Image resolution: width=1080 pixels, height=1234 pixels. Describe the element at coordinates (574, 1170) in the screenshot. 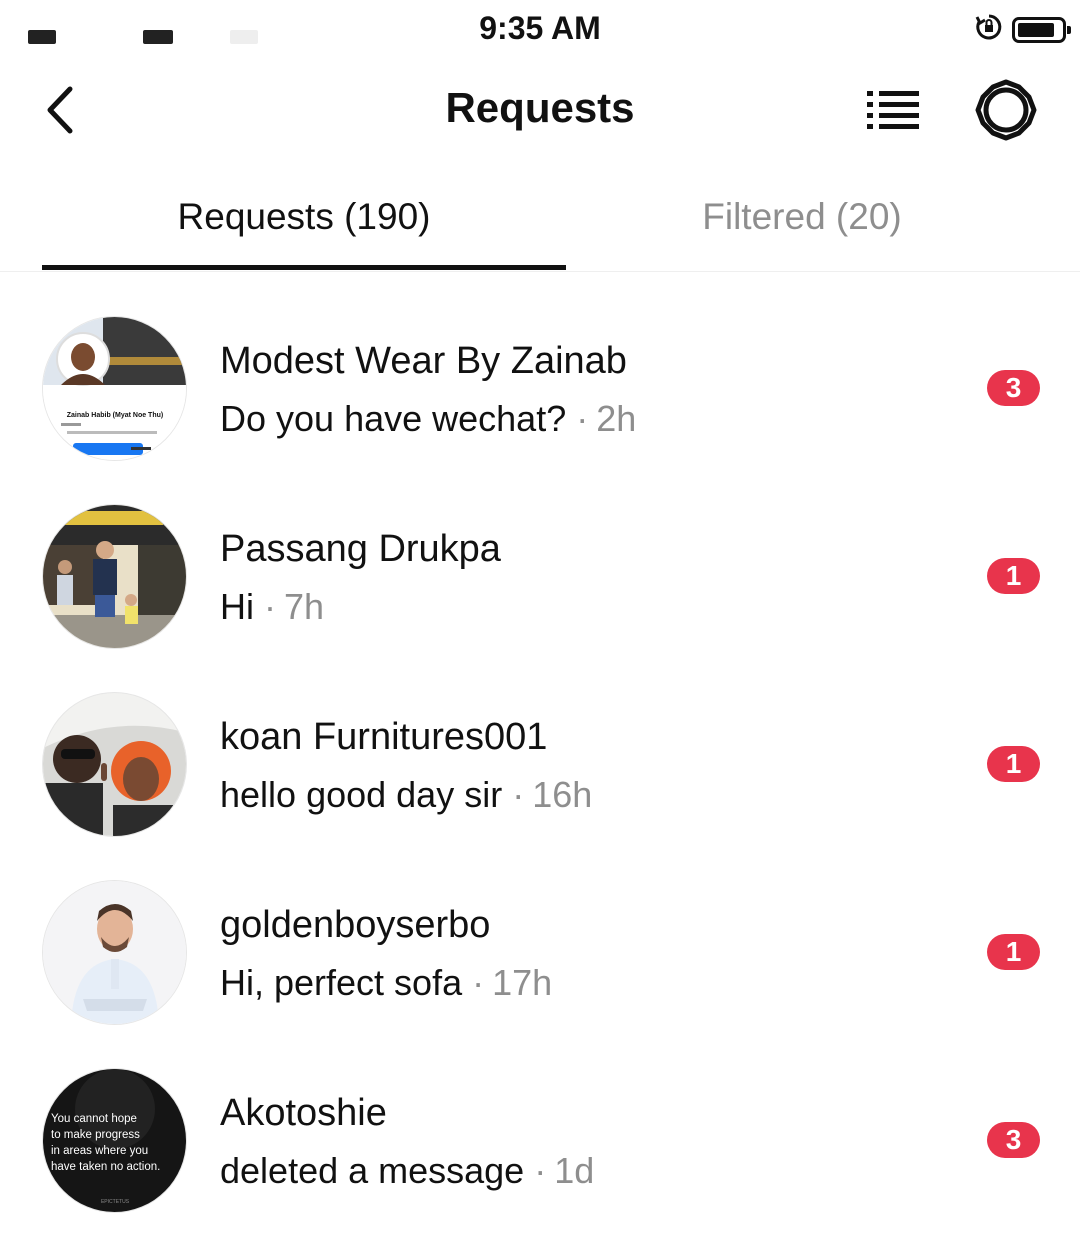

I see `message-time: 1d` at that location.